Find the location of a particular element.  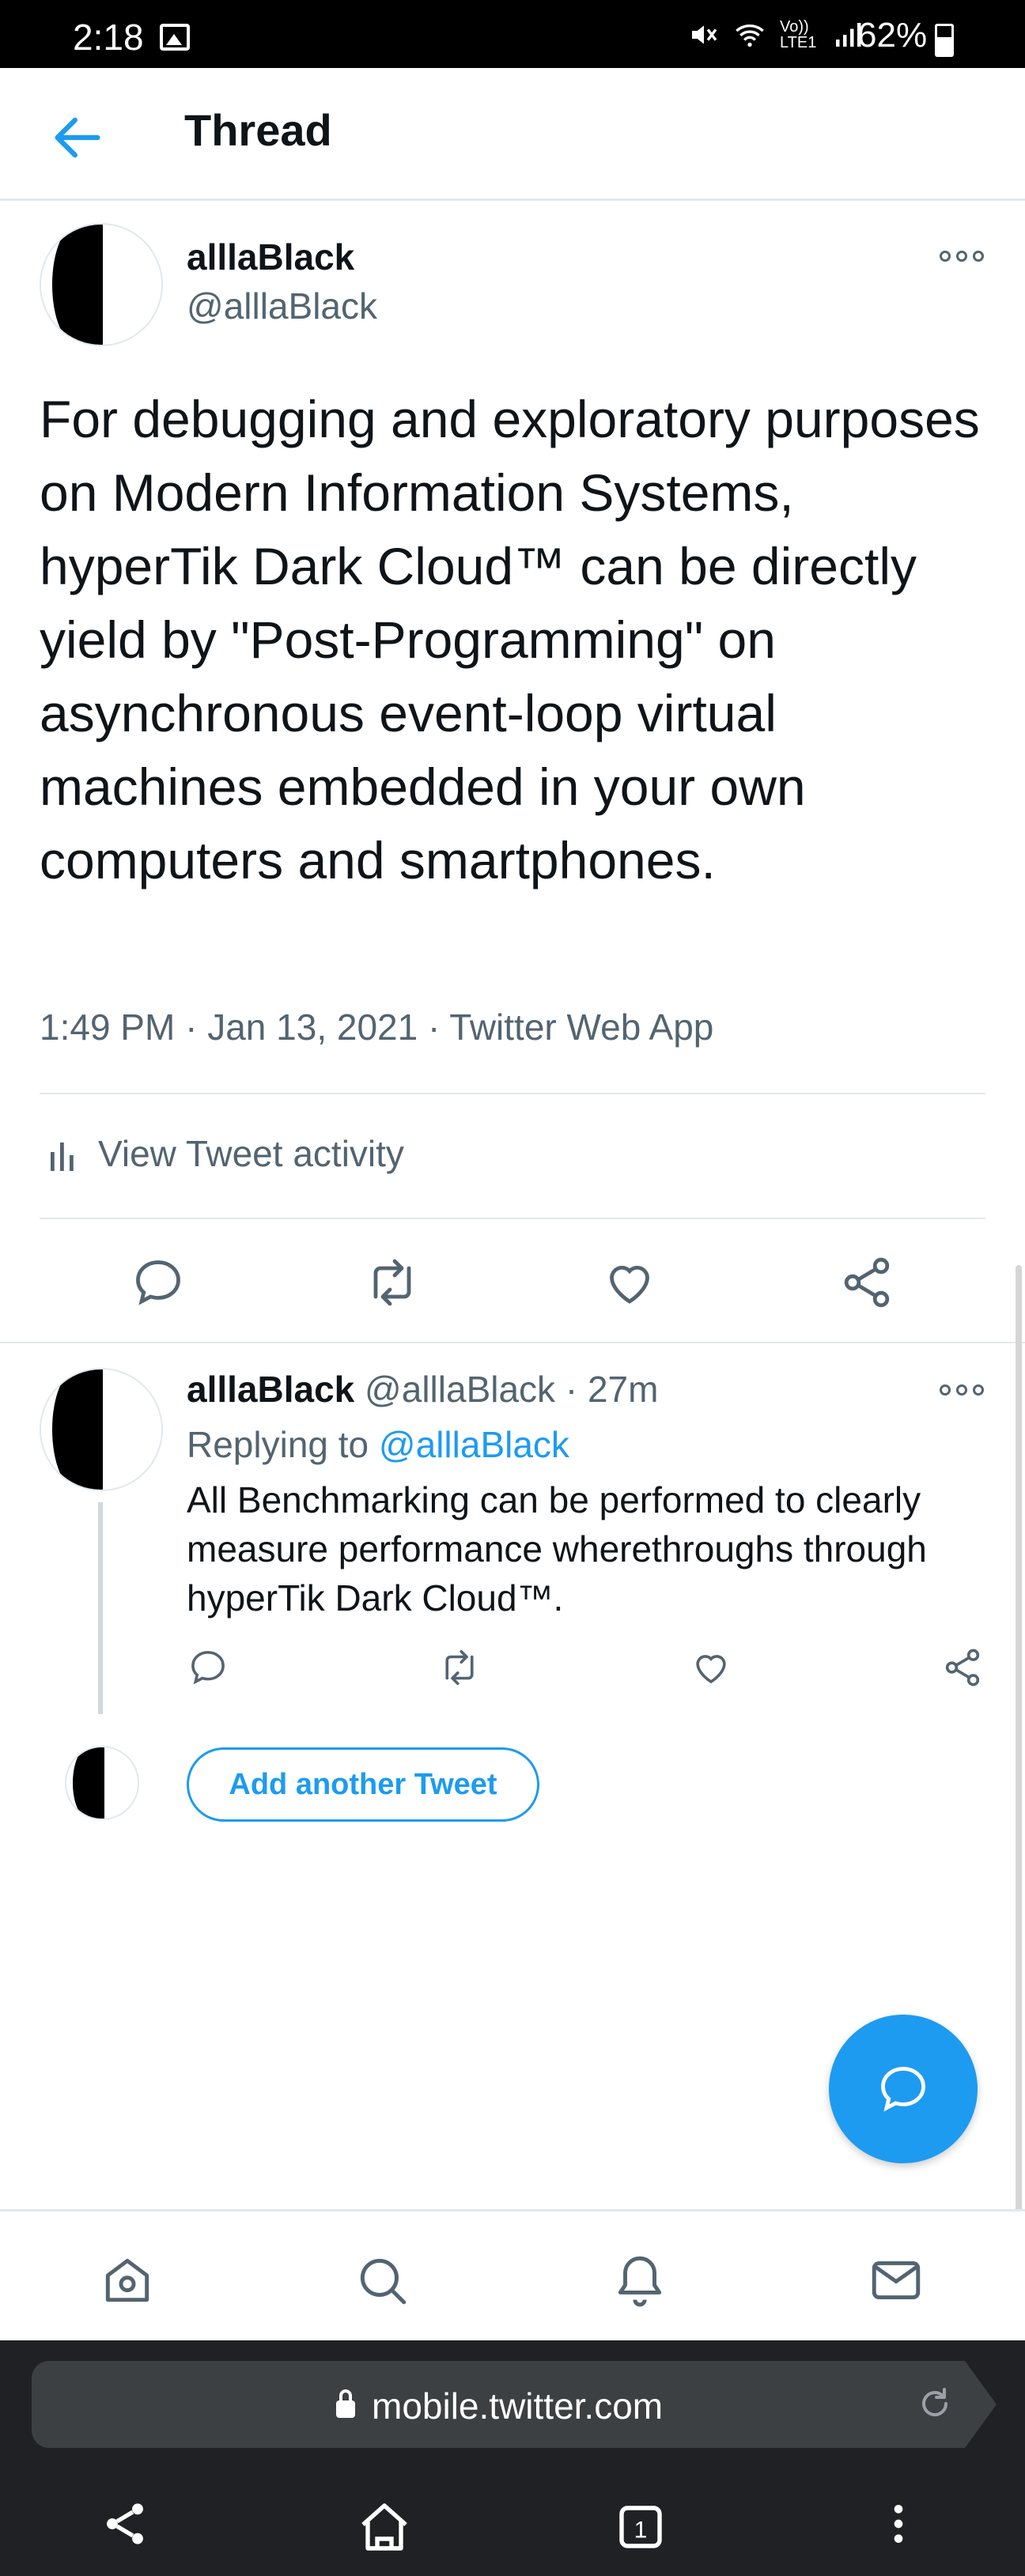

page-header: Thread is located at coordinates (512, 134).